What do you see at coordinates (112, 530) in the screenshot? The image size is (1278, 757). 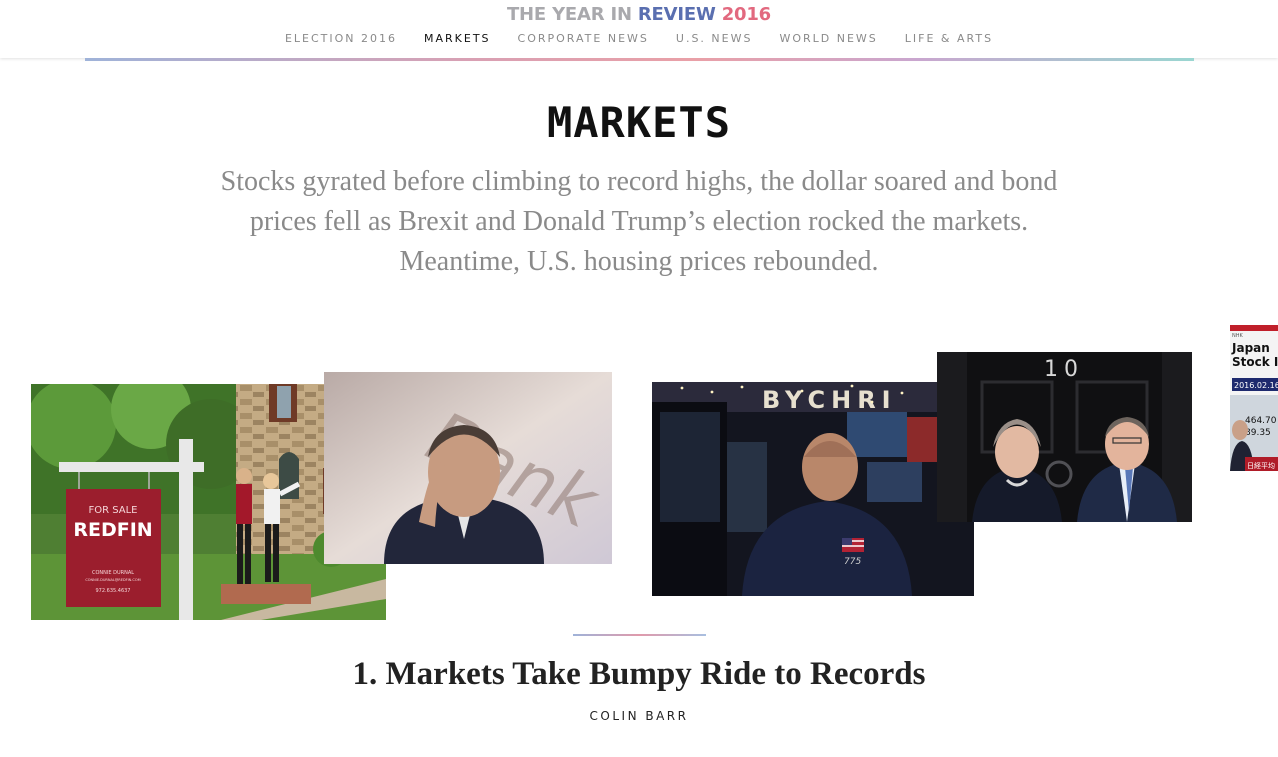 I see `sign-redfin: REDFIN` at bounding box center [112, 530].